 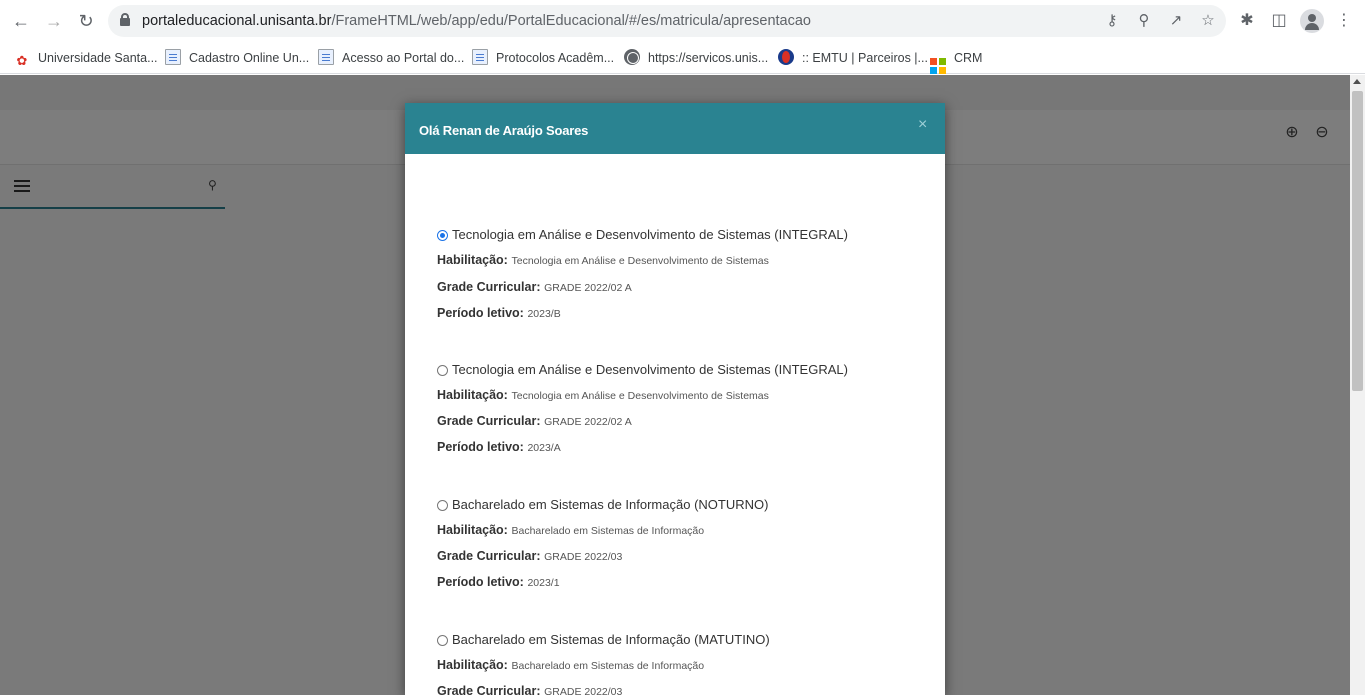 What do you see at coordinates (922, 125) in the screenshot?
I see `close-icon: ×` at bounding box center [922, 125].